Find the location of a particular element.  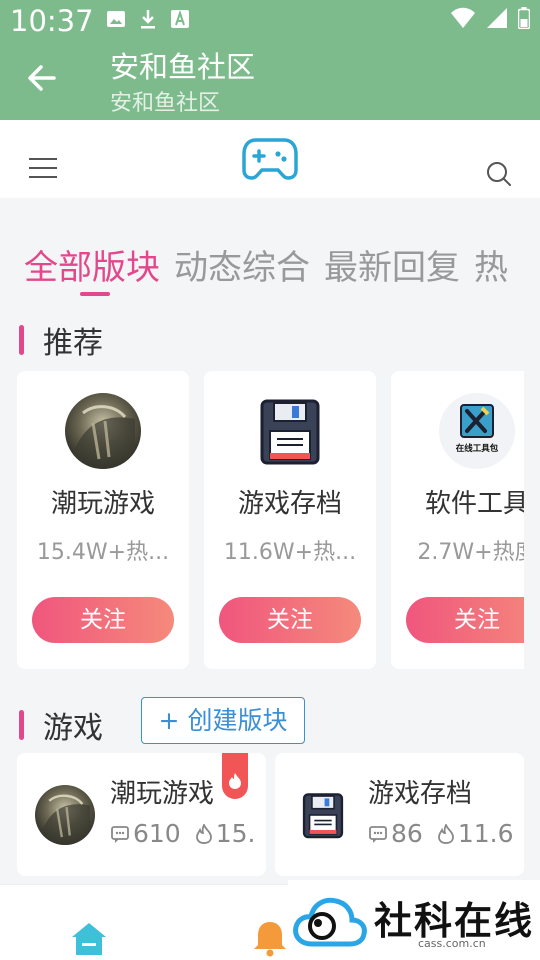

toolbar is located at coordinates (270, 159).